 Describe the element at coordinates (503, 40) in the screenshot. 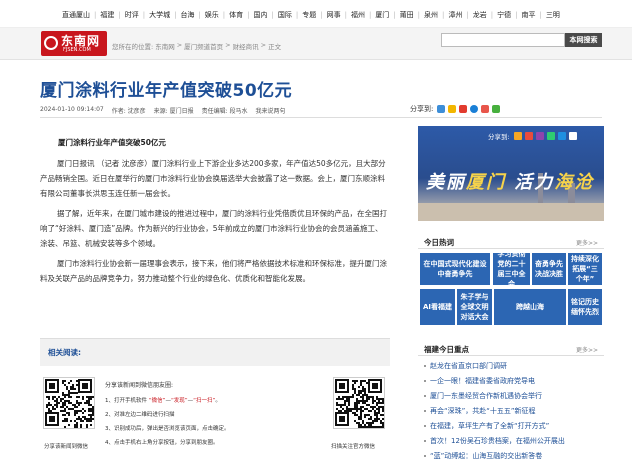

I see `search-input` at that location.